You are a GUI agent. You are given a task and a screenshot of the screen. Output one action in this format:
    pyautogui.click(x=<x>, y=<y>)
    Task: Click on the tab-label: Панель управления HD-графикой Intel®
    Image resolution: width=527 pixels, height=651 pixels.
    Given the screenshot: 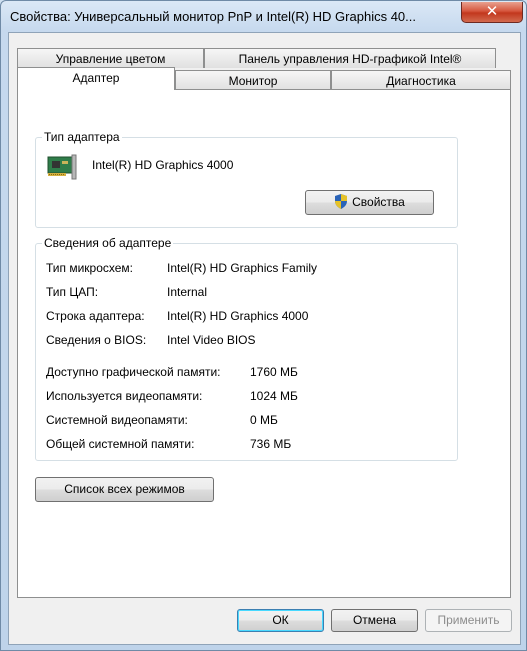 What is the action you would take?
    pyautogui.click(x=350, y=59)
    